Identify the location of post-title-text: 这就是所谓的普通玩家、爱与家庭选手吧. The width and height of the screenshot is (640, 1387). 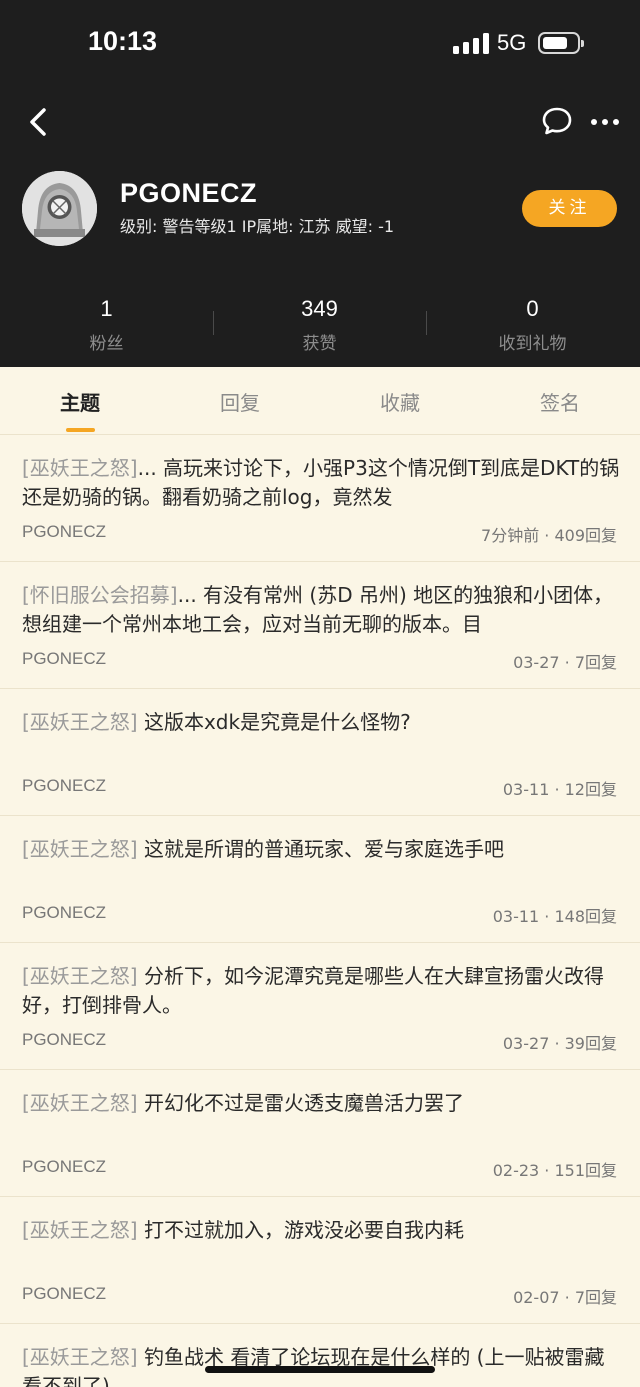
(320, 849).